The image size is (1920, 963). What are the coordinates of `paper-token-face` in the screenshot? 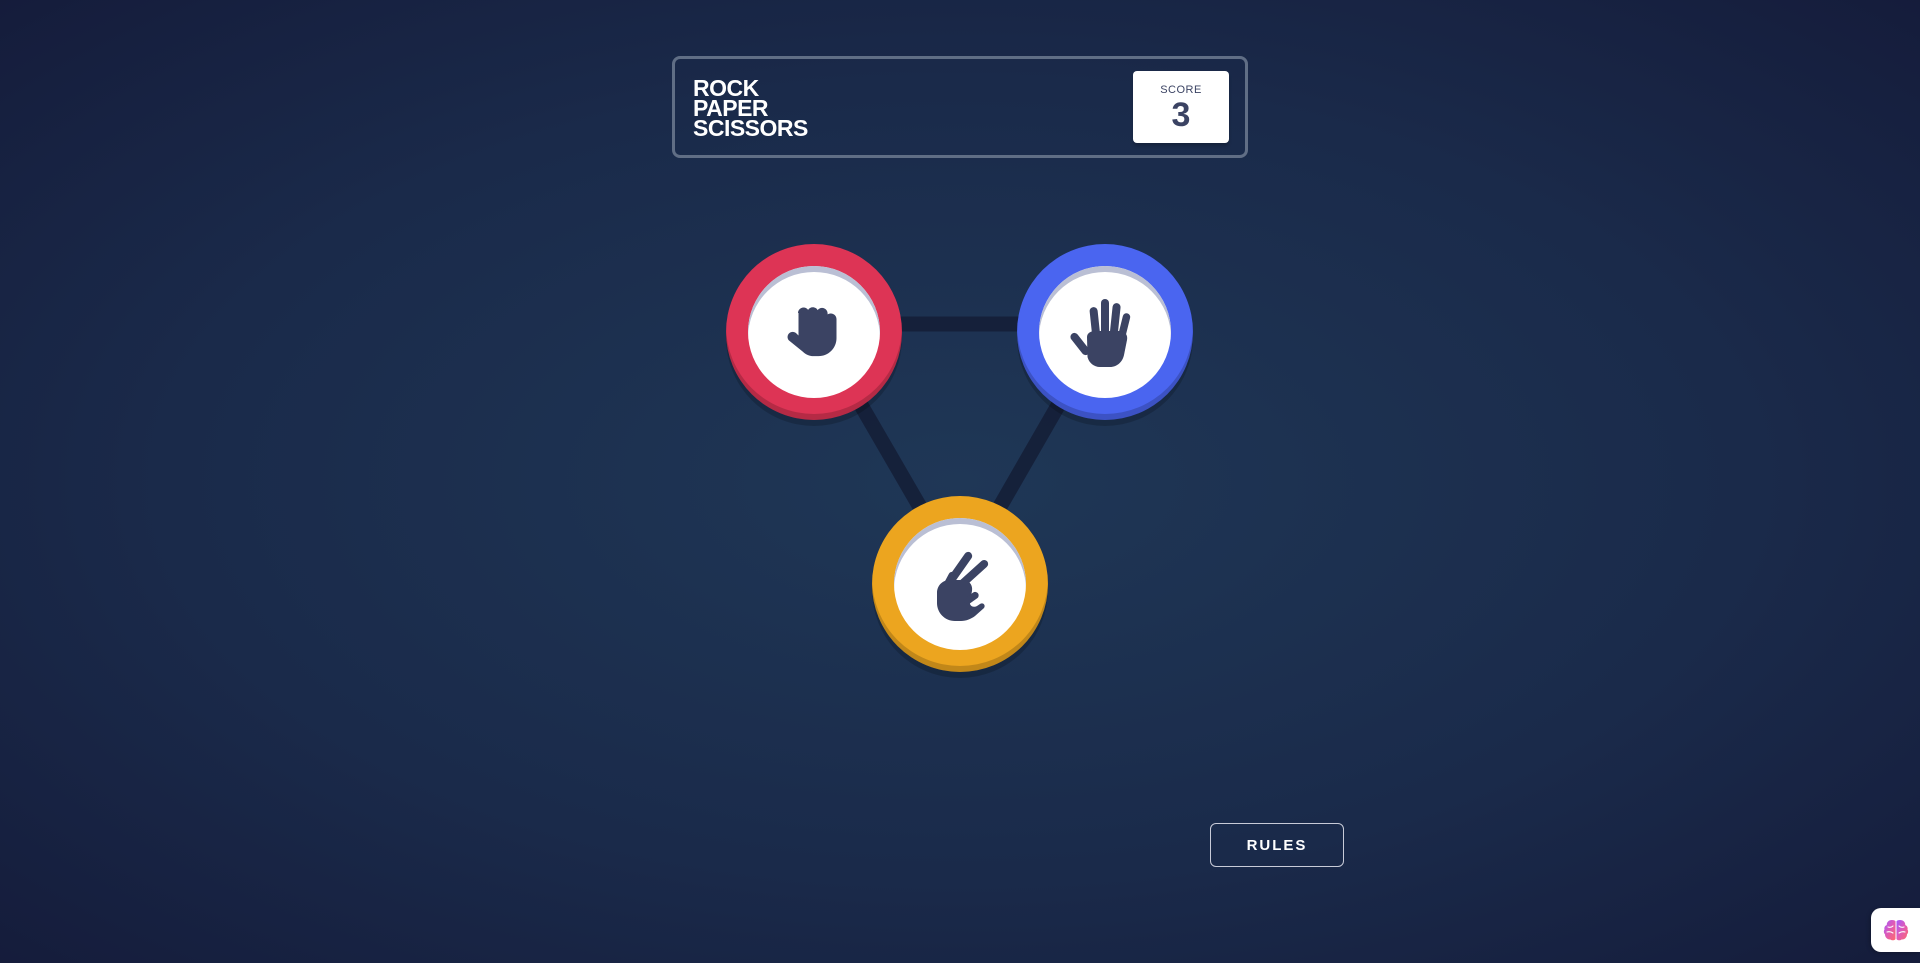 It's located at (1105, 332).